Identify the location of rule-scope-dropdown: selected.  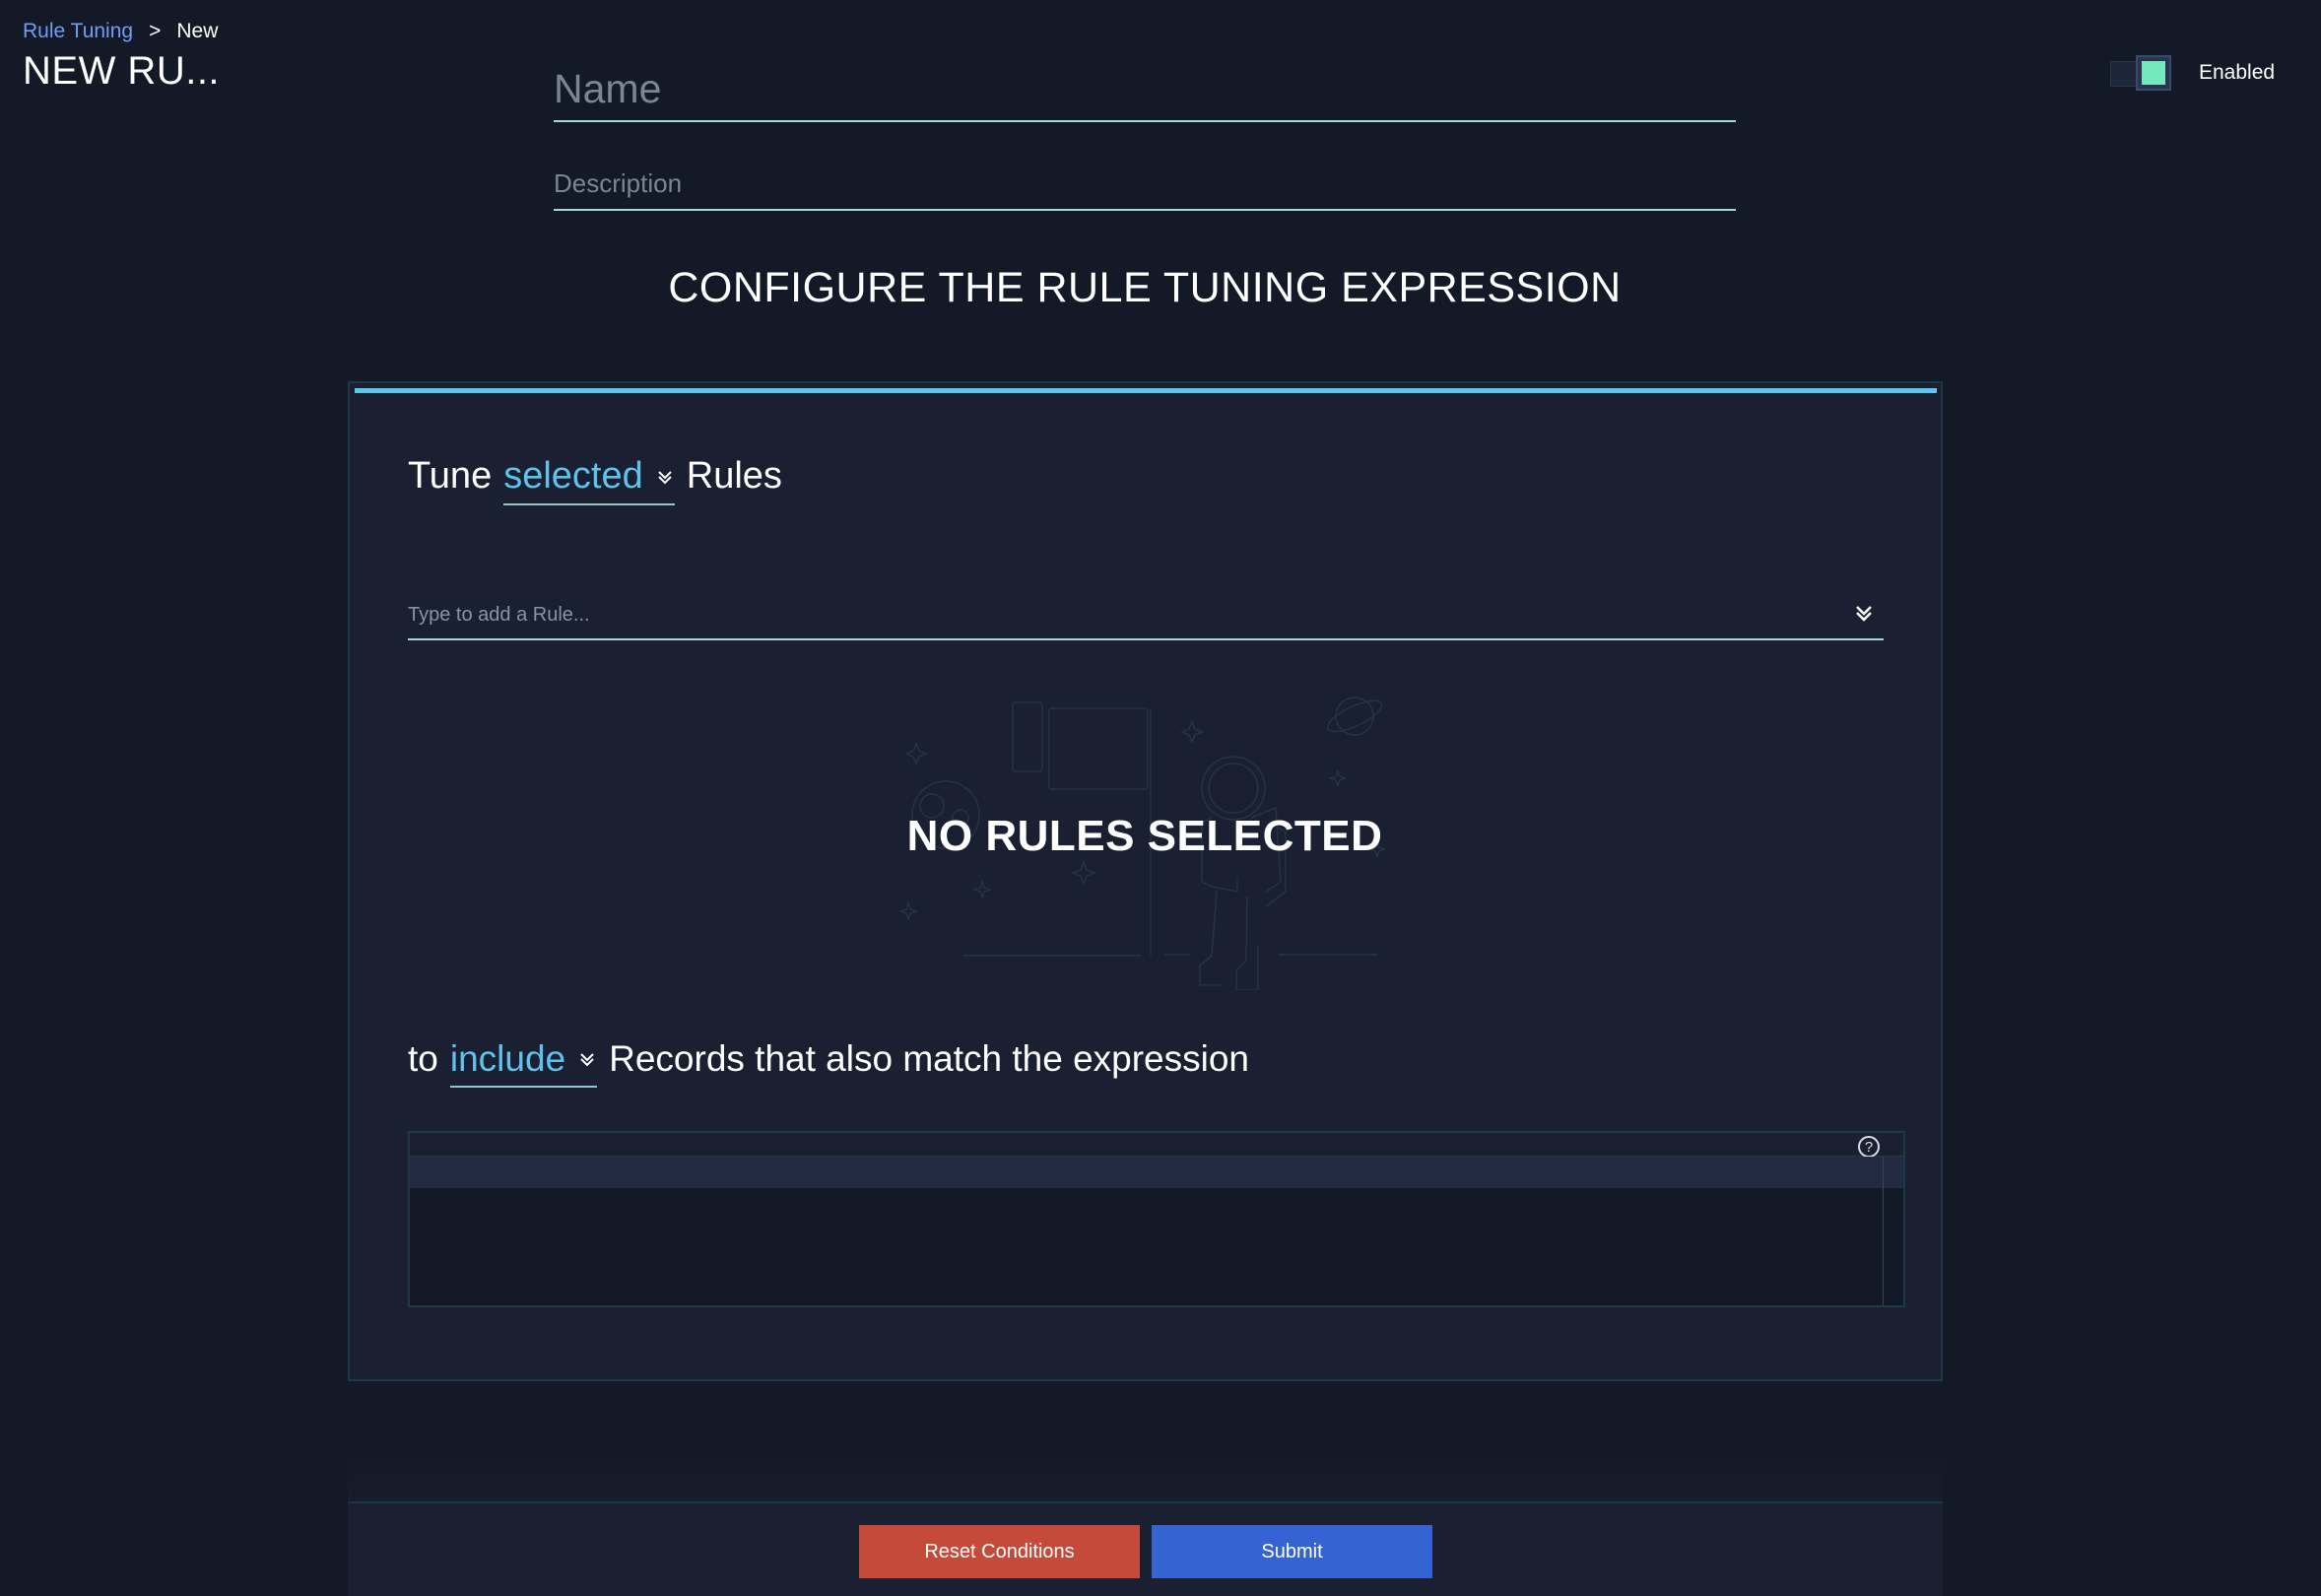
(589, 480).